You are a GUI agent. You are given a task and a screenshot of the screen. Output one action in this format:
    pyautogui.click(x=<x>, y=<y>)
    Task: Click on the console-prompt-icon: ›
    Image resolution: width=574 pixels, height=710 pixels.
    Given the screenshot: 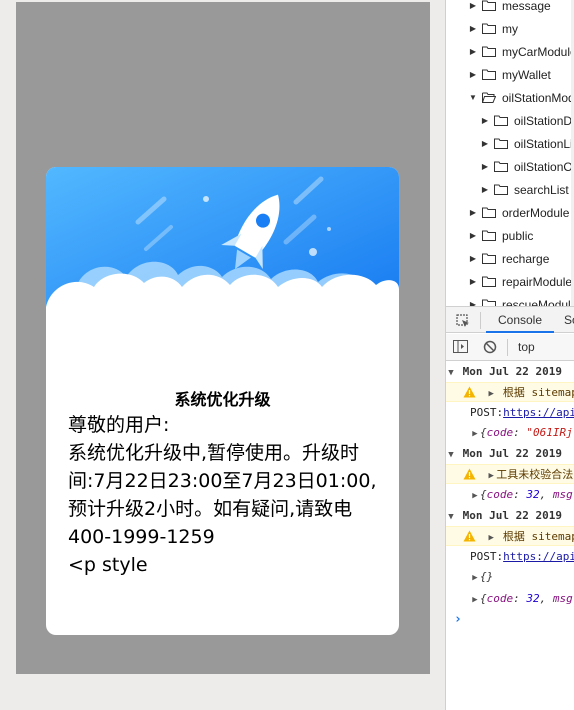 What is the action you would take?
    pyautogui.click(x=458, y=619)
    